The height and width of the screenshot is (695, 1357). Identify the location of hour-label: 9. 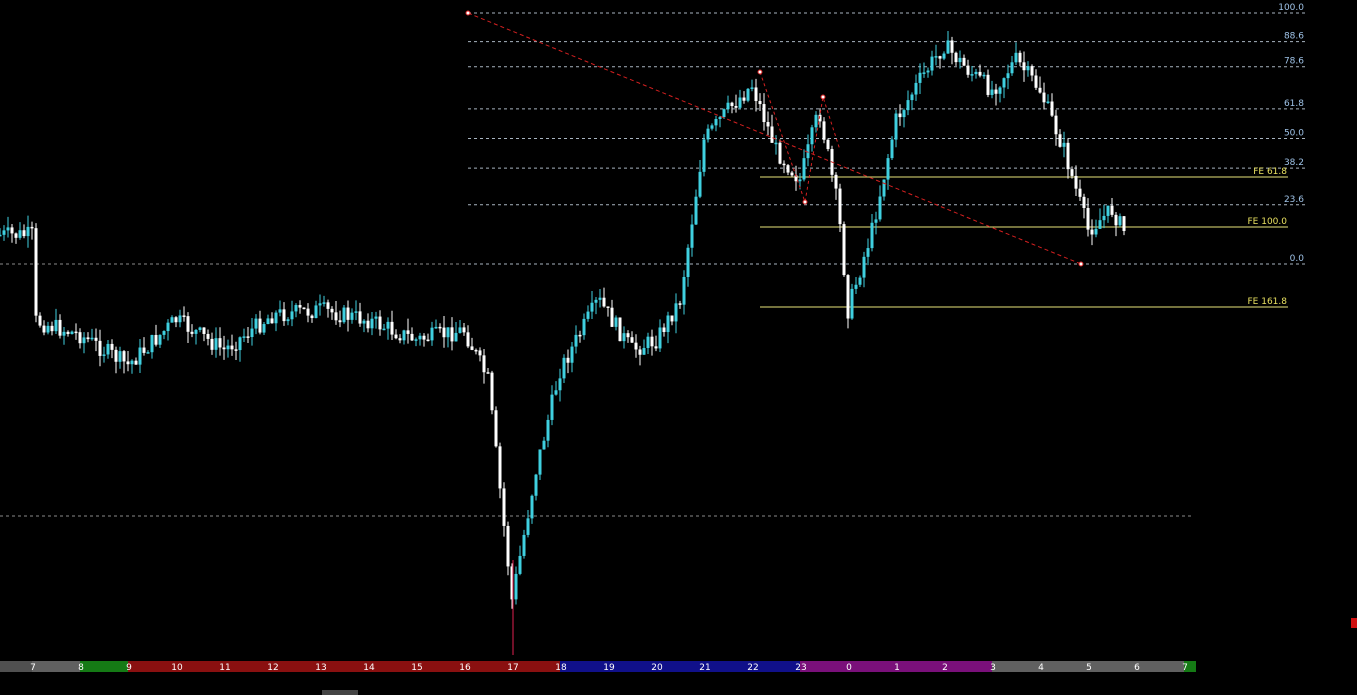
(129, 668).